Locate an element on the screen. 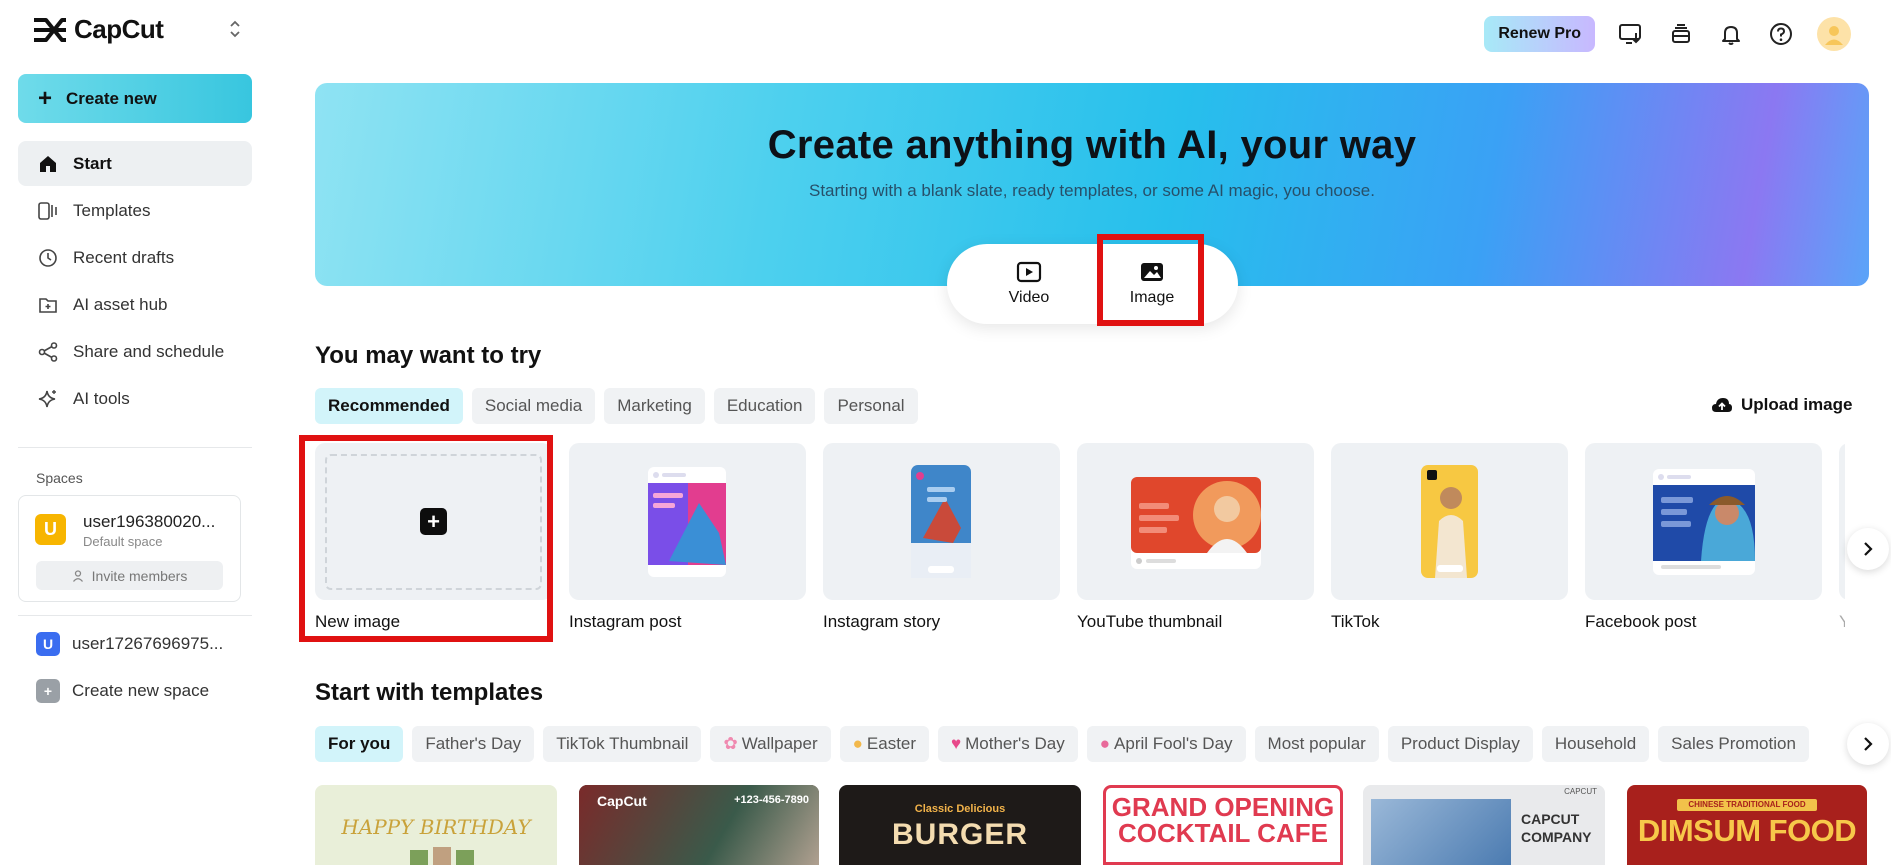 Image resolution: width=1891 pixels, height=865 pixels. building-photo is located at coordinates (1441, 832).